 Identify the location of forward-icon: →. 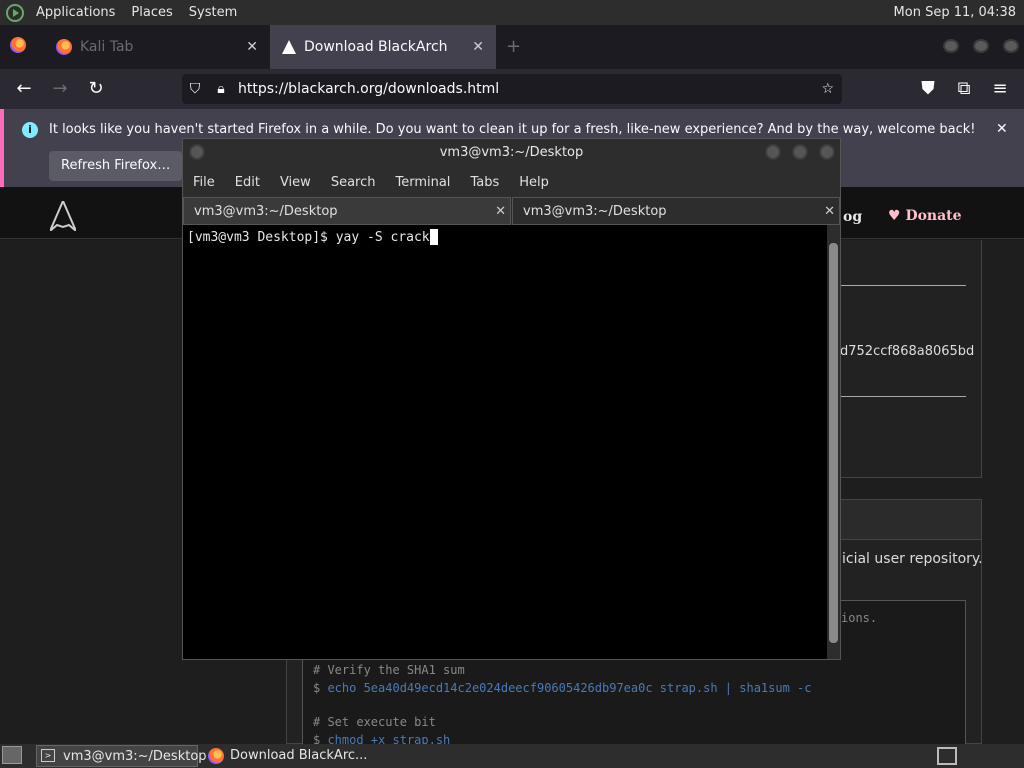
(60, 89).